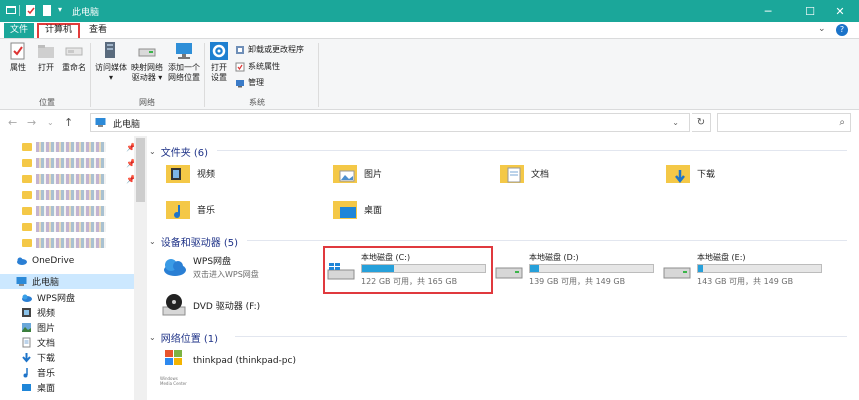 The image size is (859, 400). I want to click on system-properties-icon, so click(240, 66).